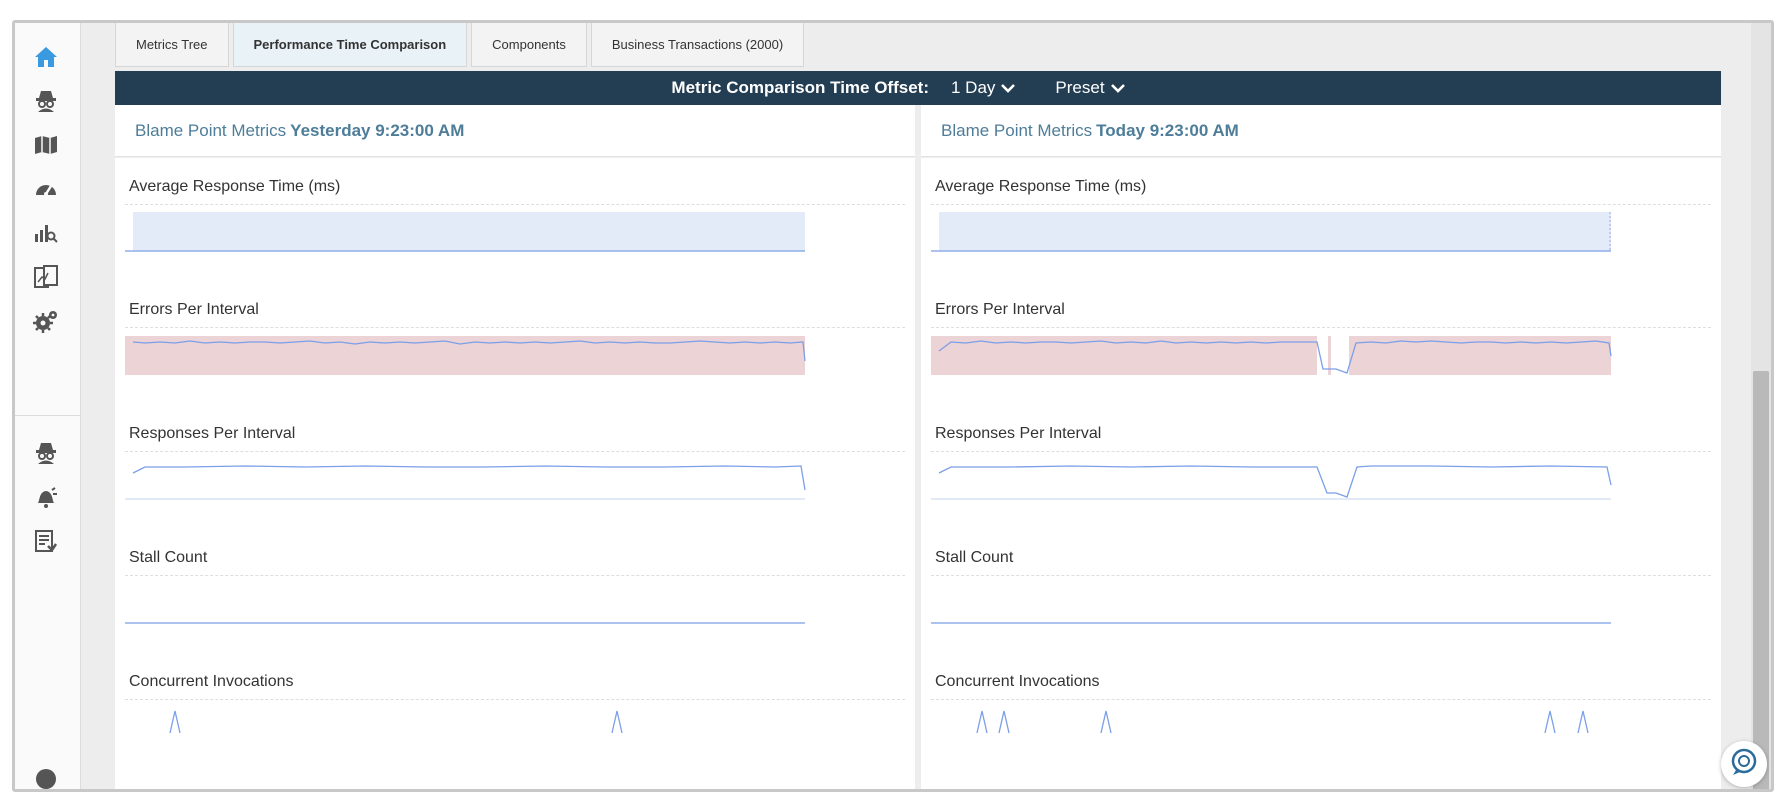  Describe the element at coordinates (1321, 131) in the screenshot. I see `column-header: Blame Point Metrics Today 9:23:00 AM` at that location.